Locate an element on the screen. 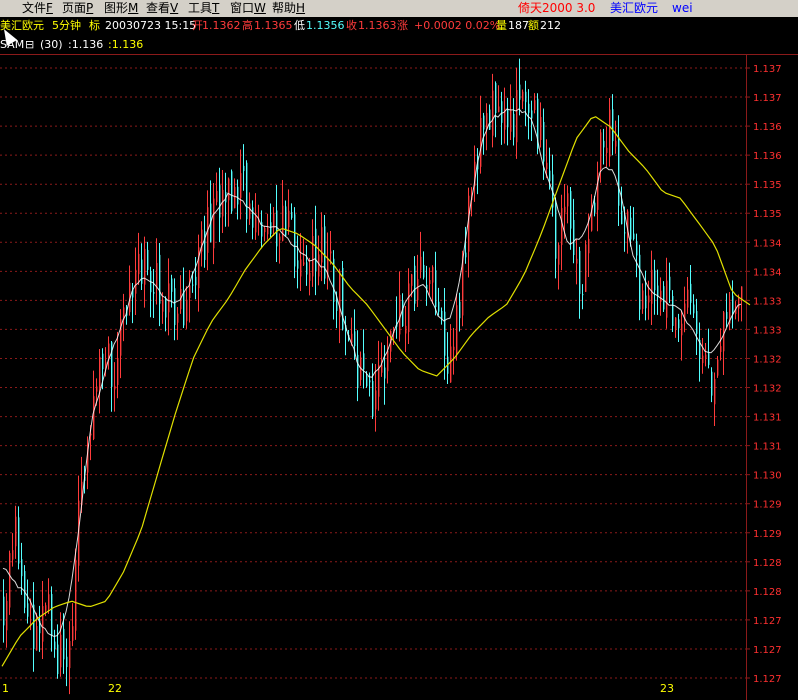 The width and height of the screenshot is (798, 700). menu-item-label: 工具 is located at coordinates (200, 8).